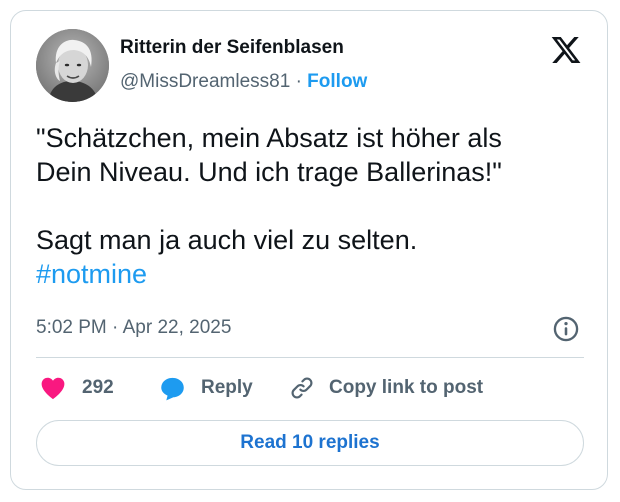  Describe the element at coordinates (133, 328) in the screenshot. I see `post-timestamp: 5:02 PM · Apr 22, 2025` at that location.